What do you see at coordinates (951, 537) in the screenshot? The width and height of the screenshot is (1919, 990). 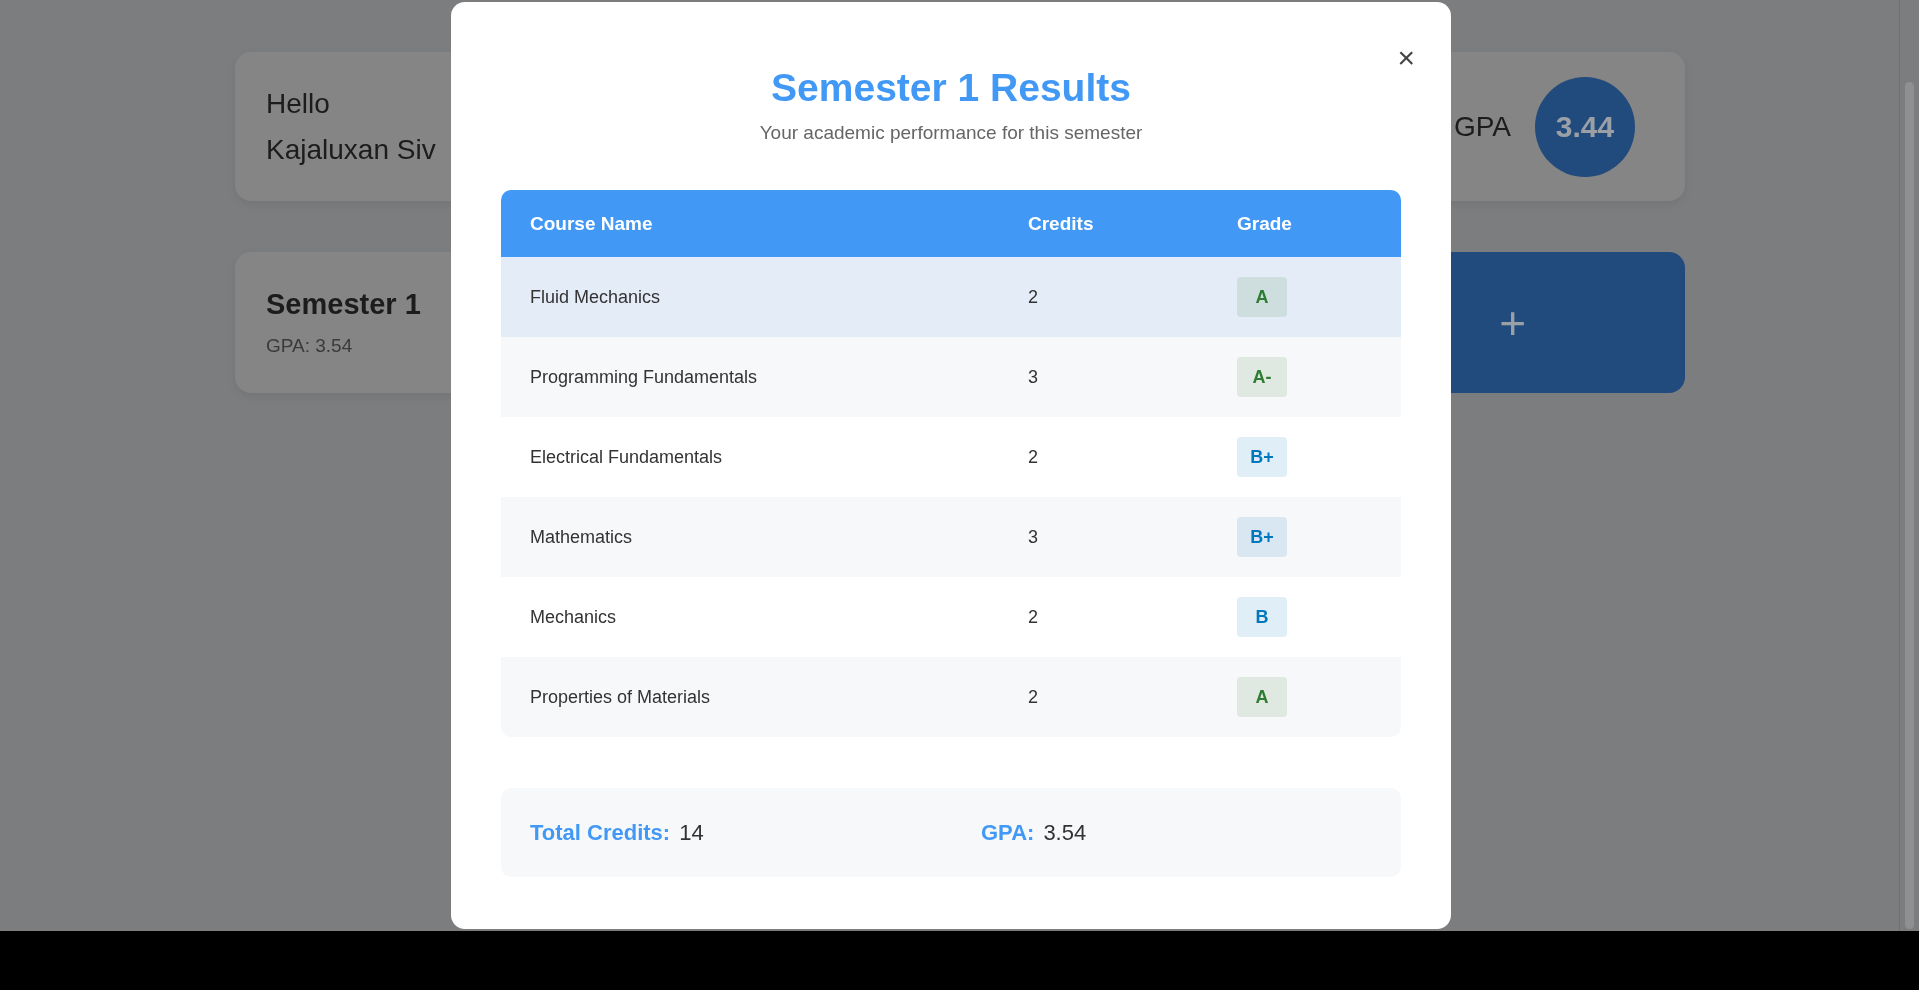 I see `table-row: Mathematics 3 B+` at bounding box center [951, 537].